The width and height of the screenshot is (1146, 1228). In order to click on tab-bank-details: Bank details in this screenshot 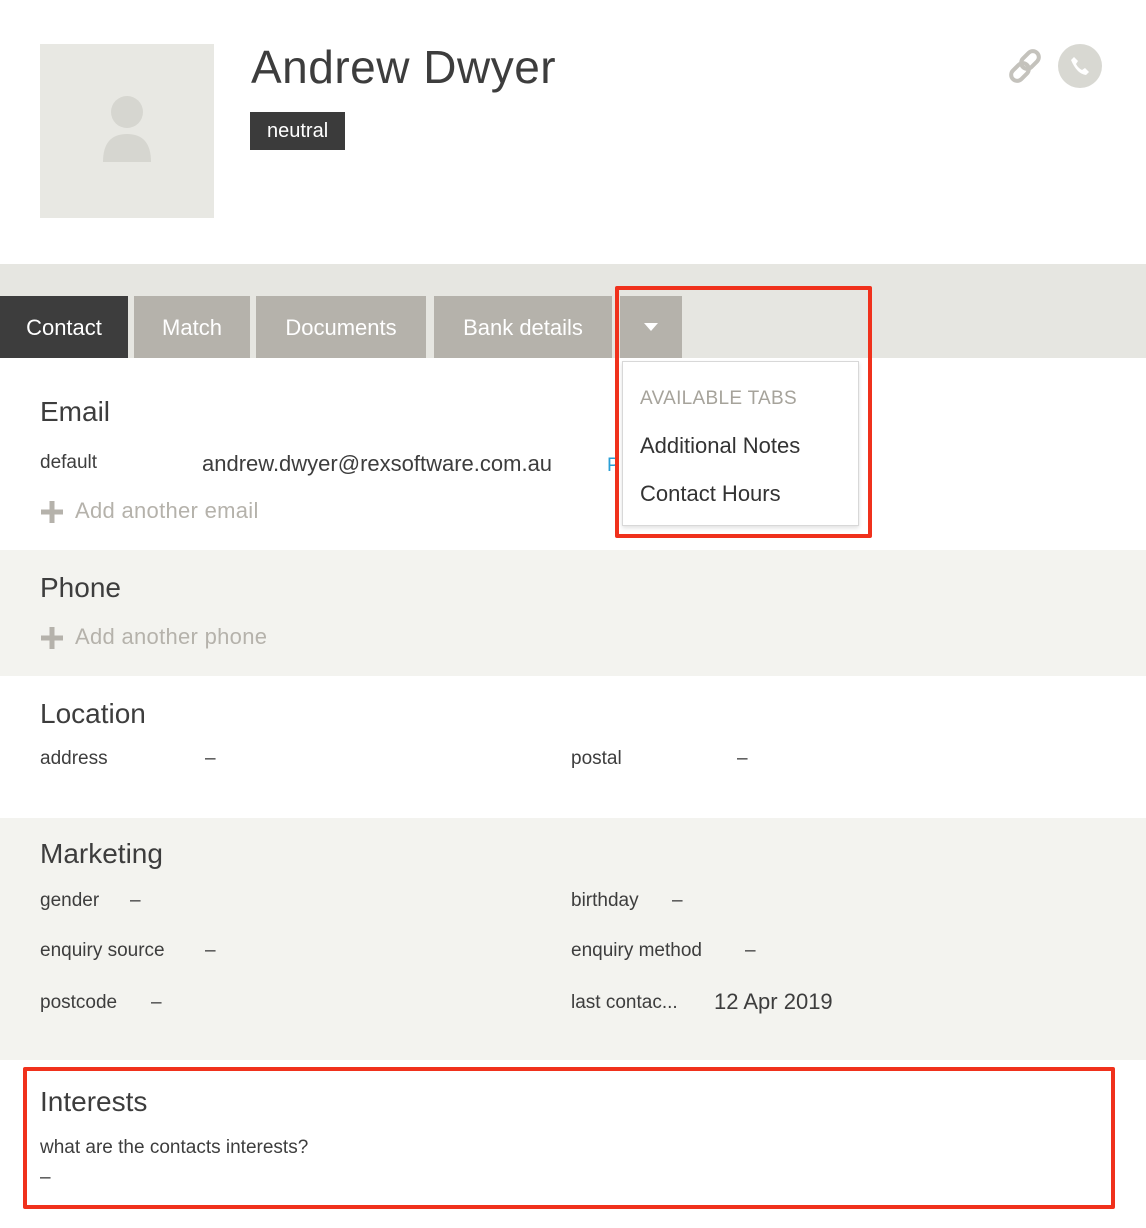, I will do `click(523, 327)`.